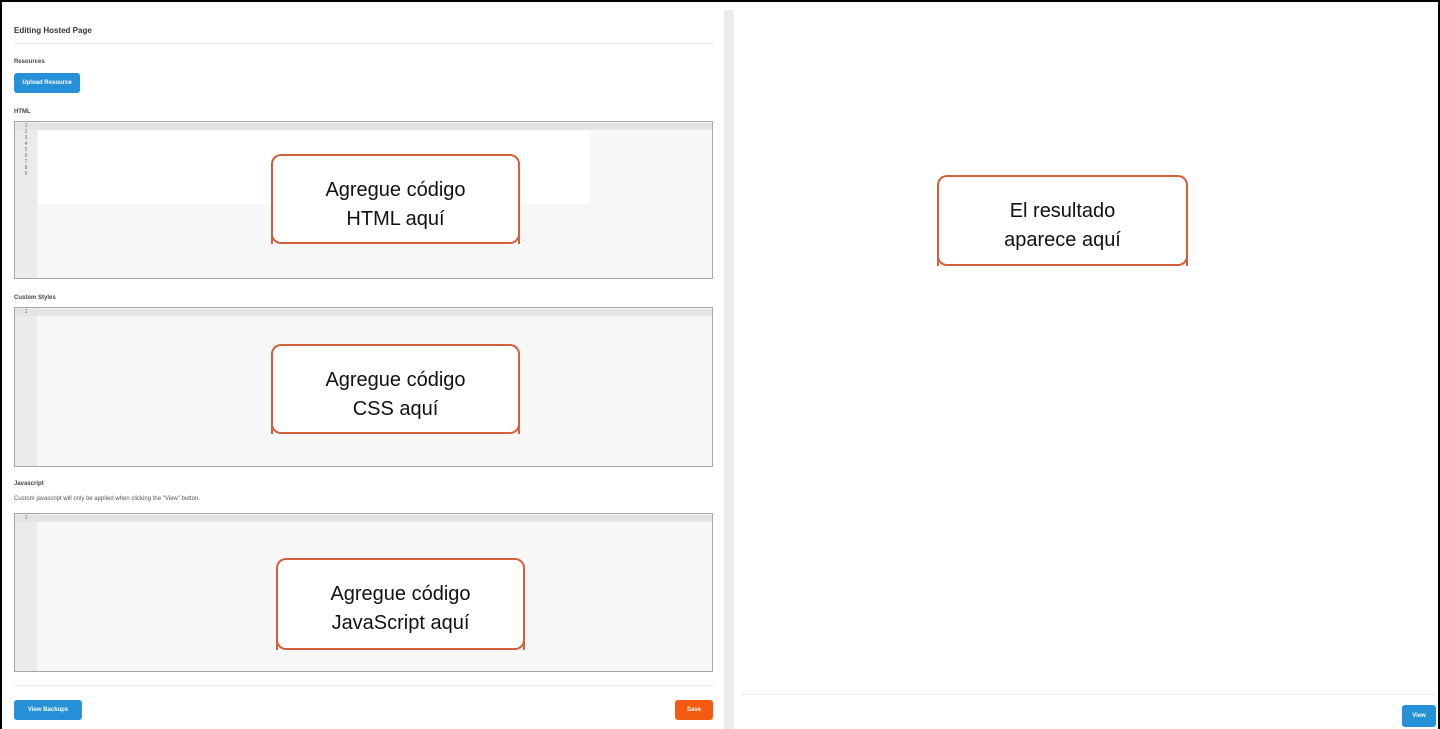  What do you see at coordinates (1088, 694) in the screenshot?
I see `preview-footer-divider` at bounding box center [1088, 694].